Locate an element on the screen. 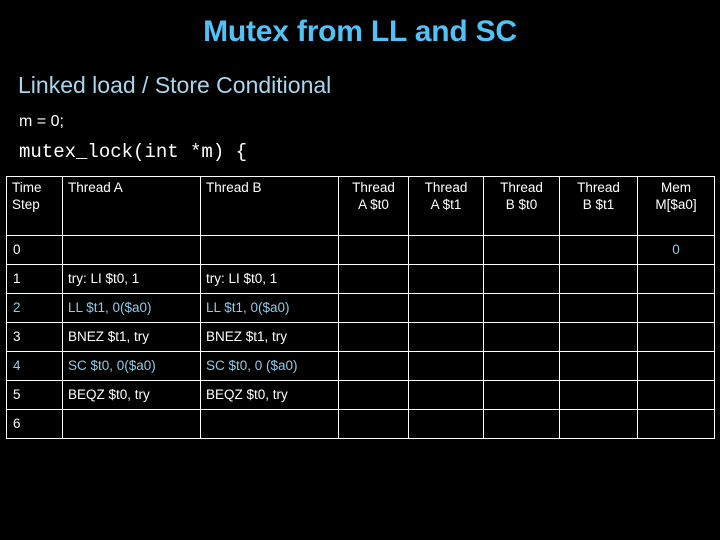  cell-time-step: 3 is located at coordinates (34, 337).